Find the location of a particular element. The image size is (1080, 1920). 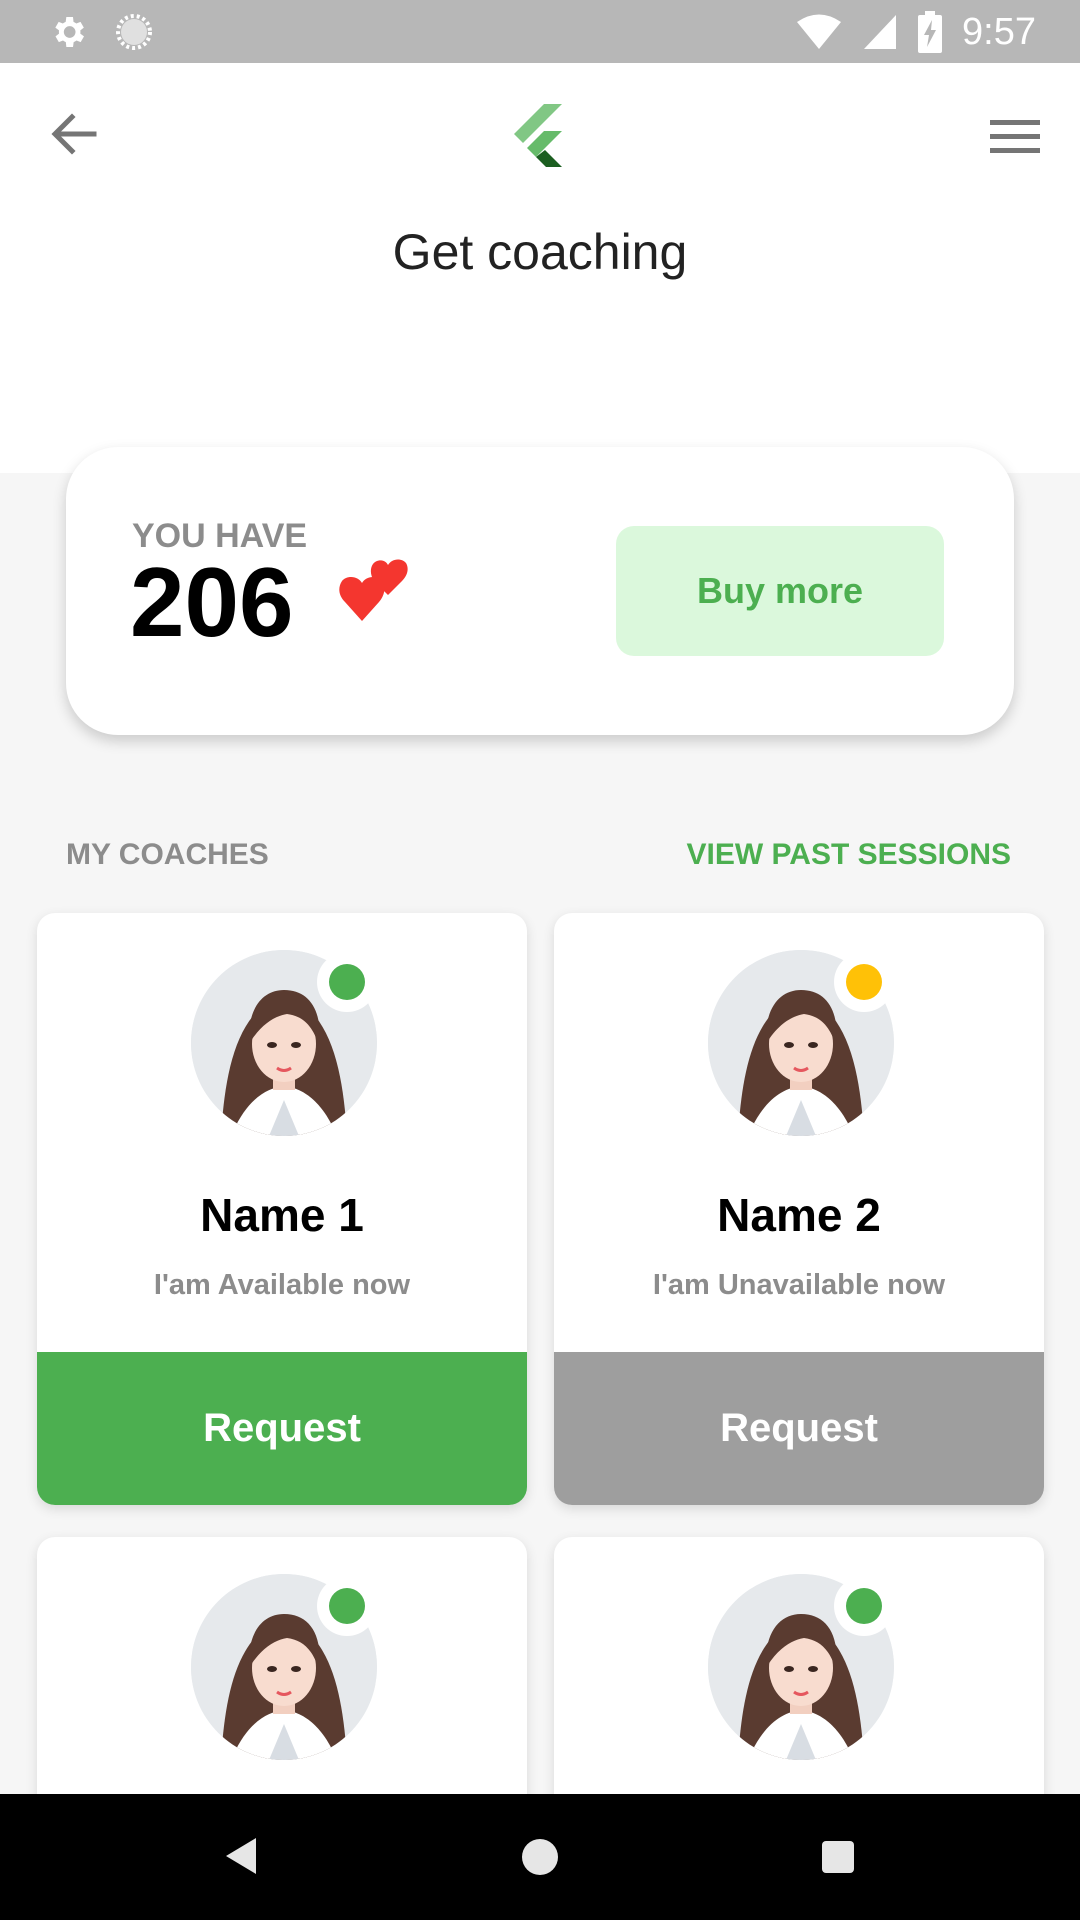

settings-gear-icon is located at coordinates (69, 32).